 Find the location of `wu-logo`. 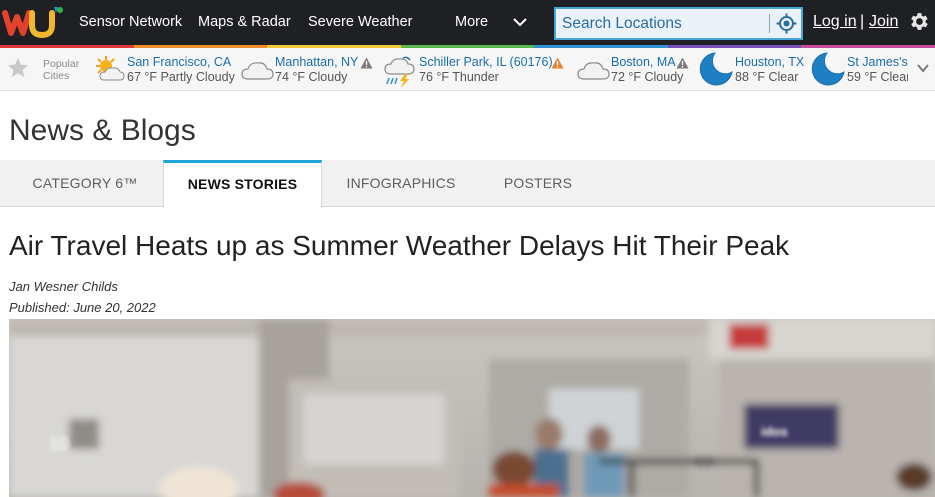

wu-logo is located at coordinates (33, 22).